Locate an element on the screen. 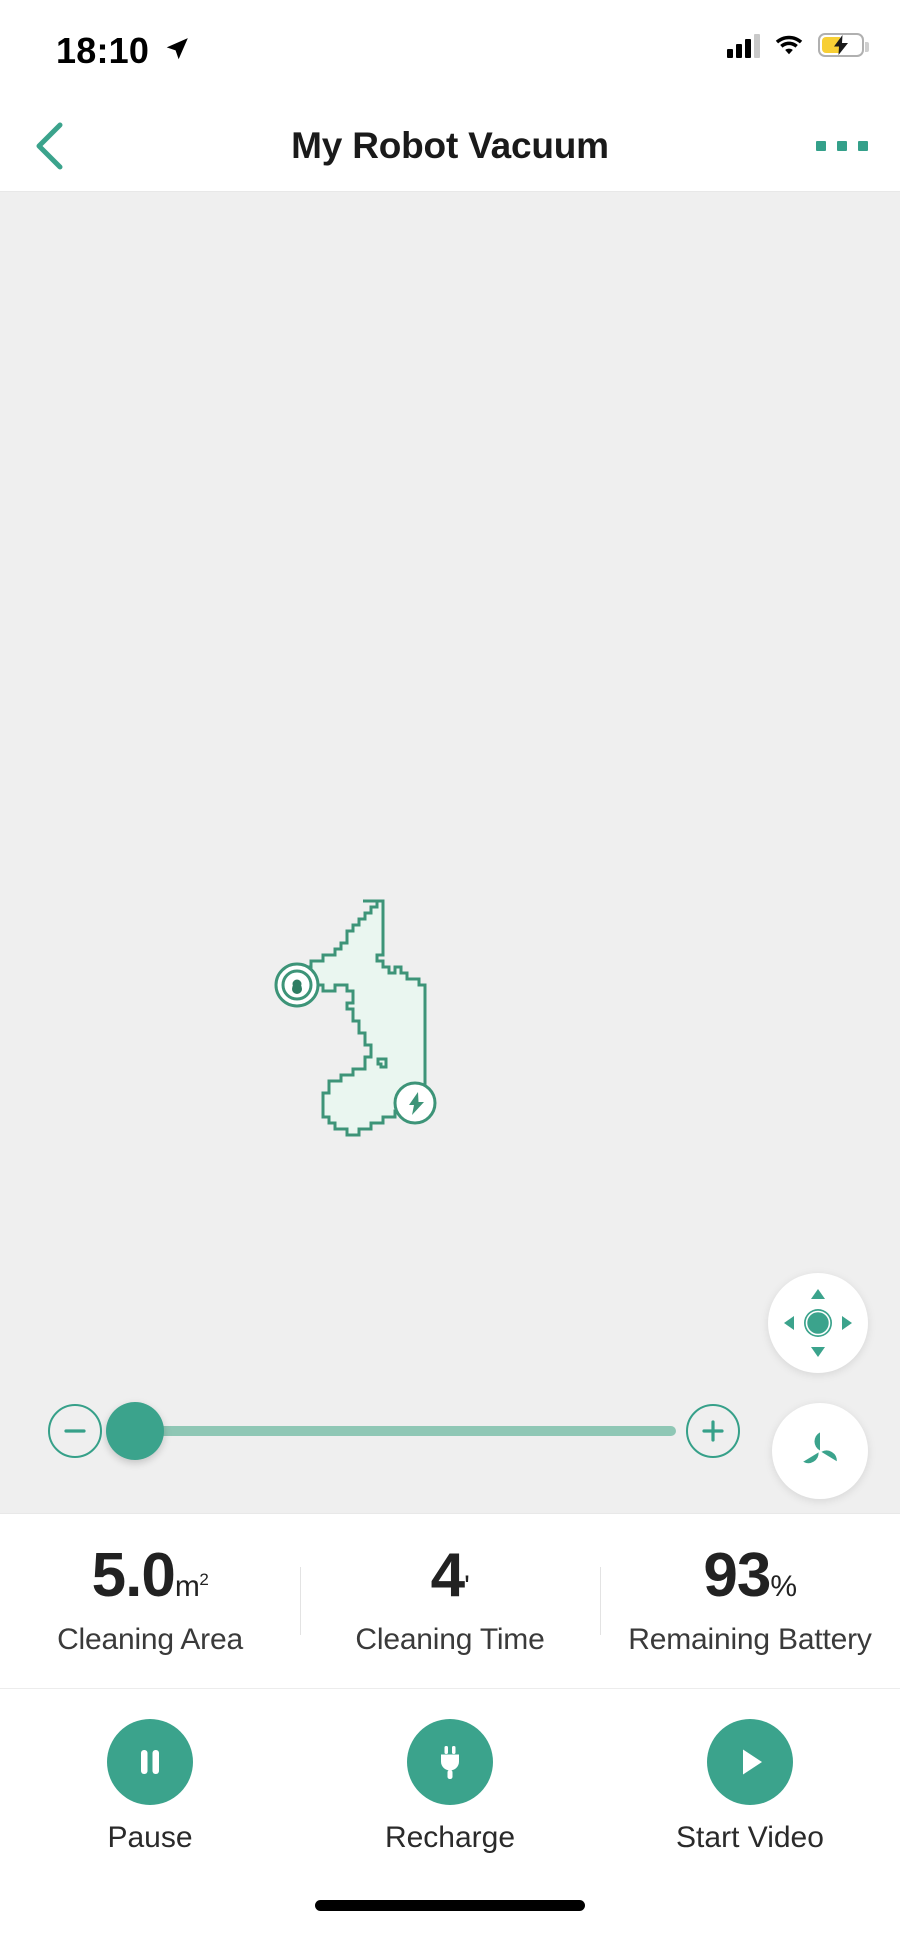 The width and height of the screenshot is (900, 1948). minus-circle-icon is located at coordinates (75, 1431).